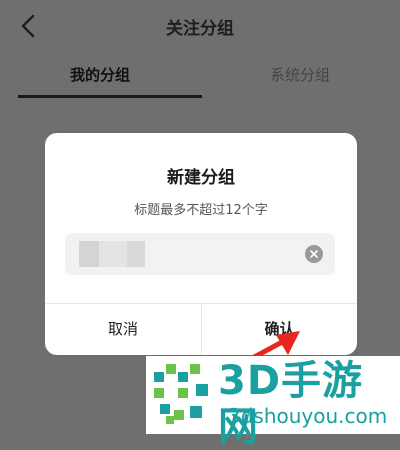 This screenshot has height=450, width=400. Describe the element at coordinates (181, 394) in the screenshot. I see `brand-logo-icon` at that location.